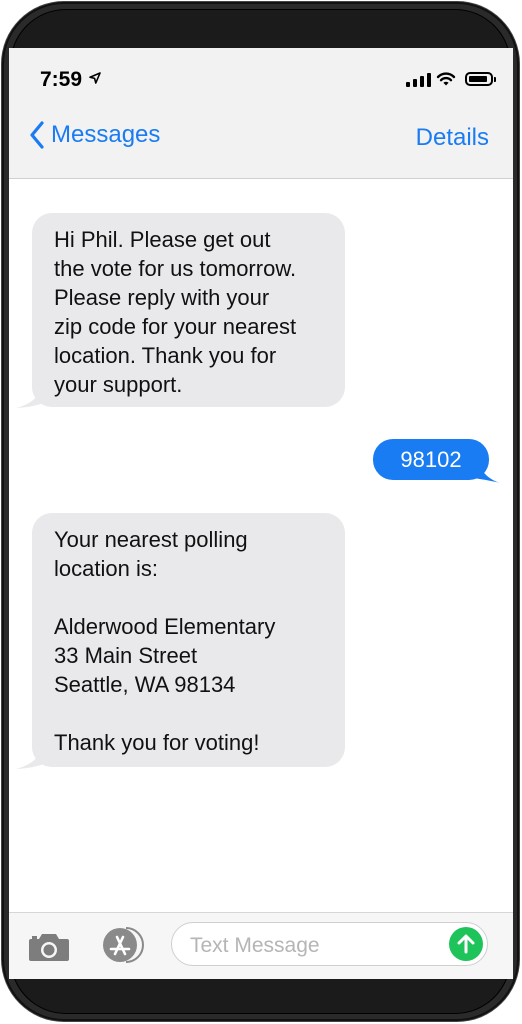 The image size is (522, 1024). Describe the element at coordinates (261, 113) in the screenshot. I see `header: 7:59 Messages Details` at that location.